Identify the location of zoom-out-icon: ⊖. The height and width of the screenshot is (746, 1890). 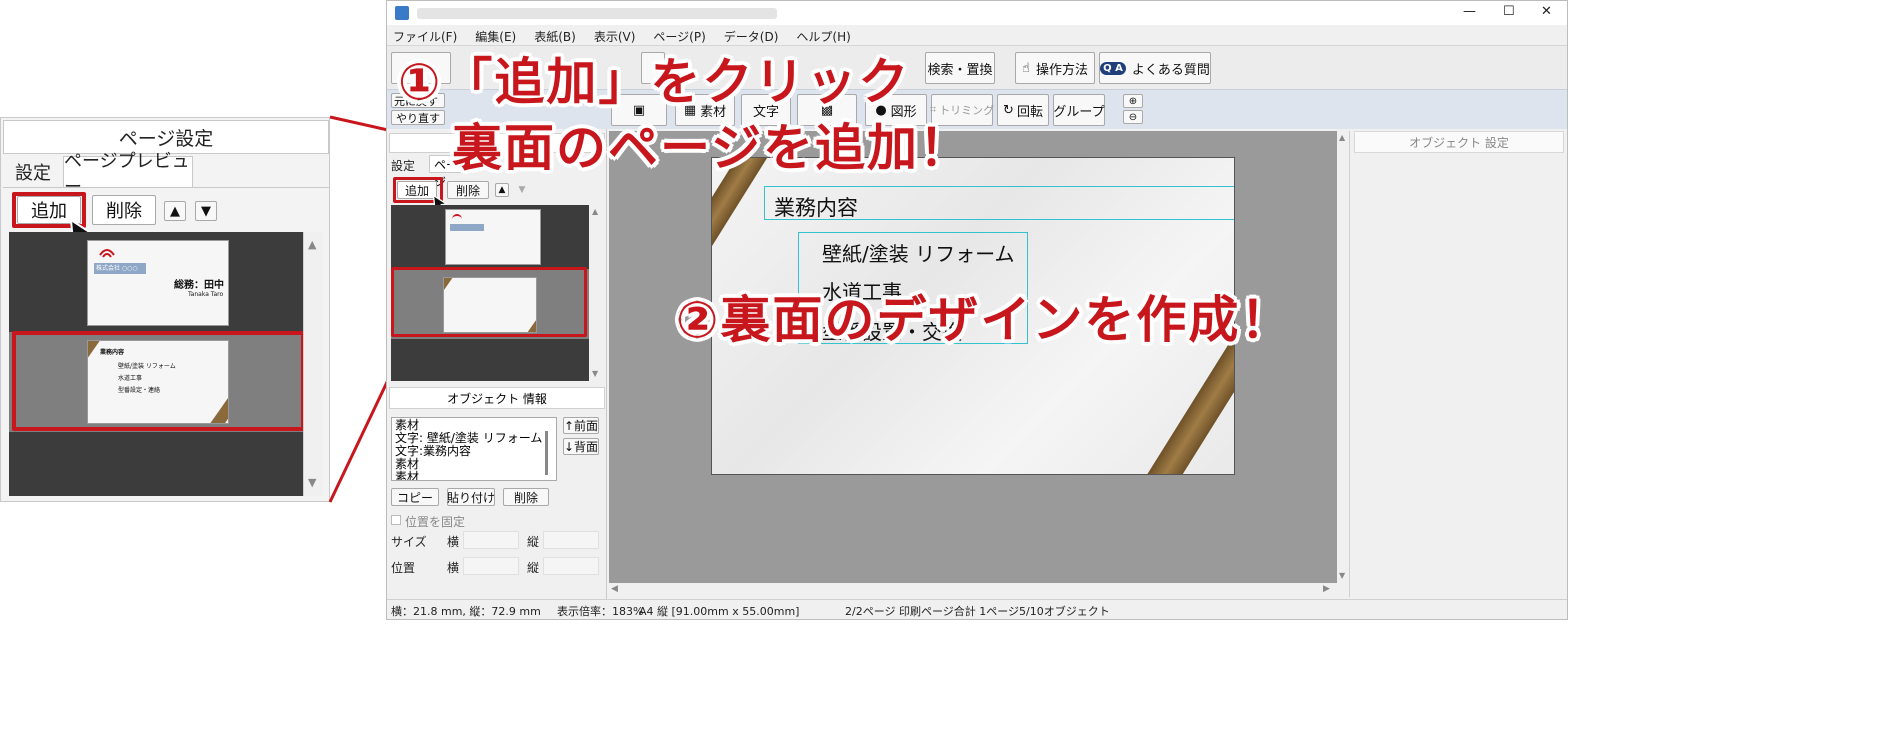
(1133, 117).